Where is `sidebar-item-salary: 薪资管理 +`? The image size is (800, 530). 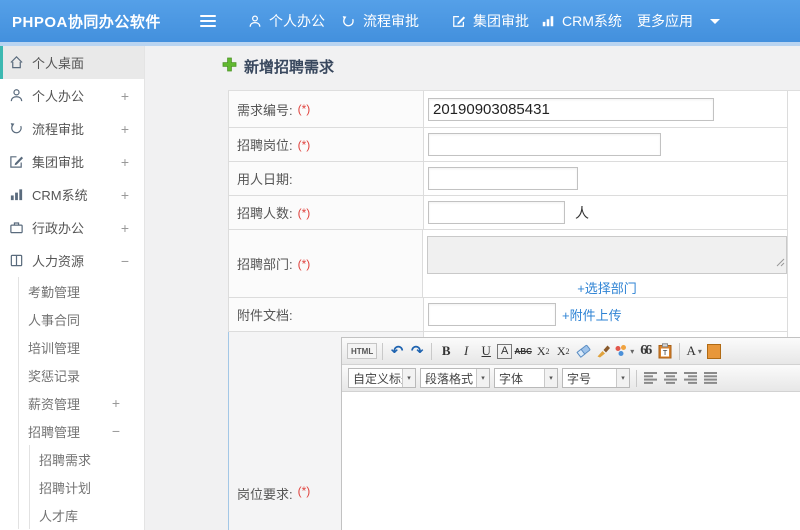
sidebar-item-salary: 薪资管理 + is located at coordinates (81, 403).